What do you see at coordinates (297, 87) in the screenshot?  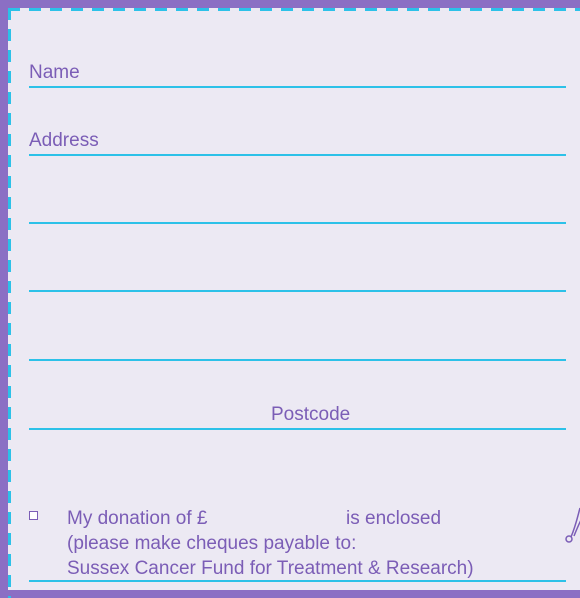 I see `name-field` at bounding box center [297, 87].